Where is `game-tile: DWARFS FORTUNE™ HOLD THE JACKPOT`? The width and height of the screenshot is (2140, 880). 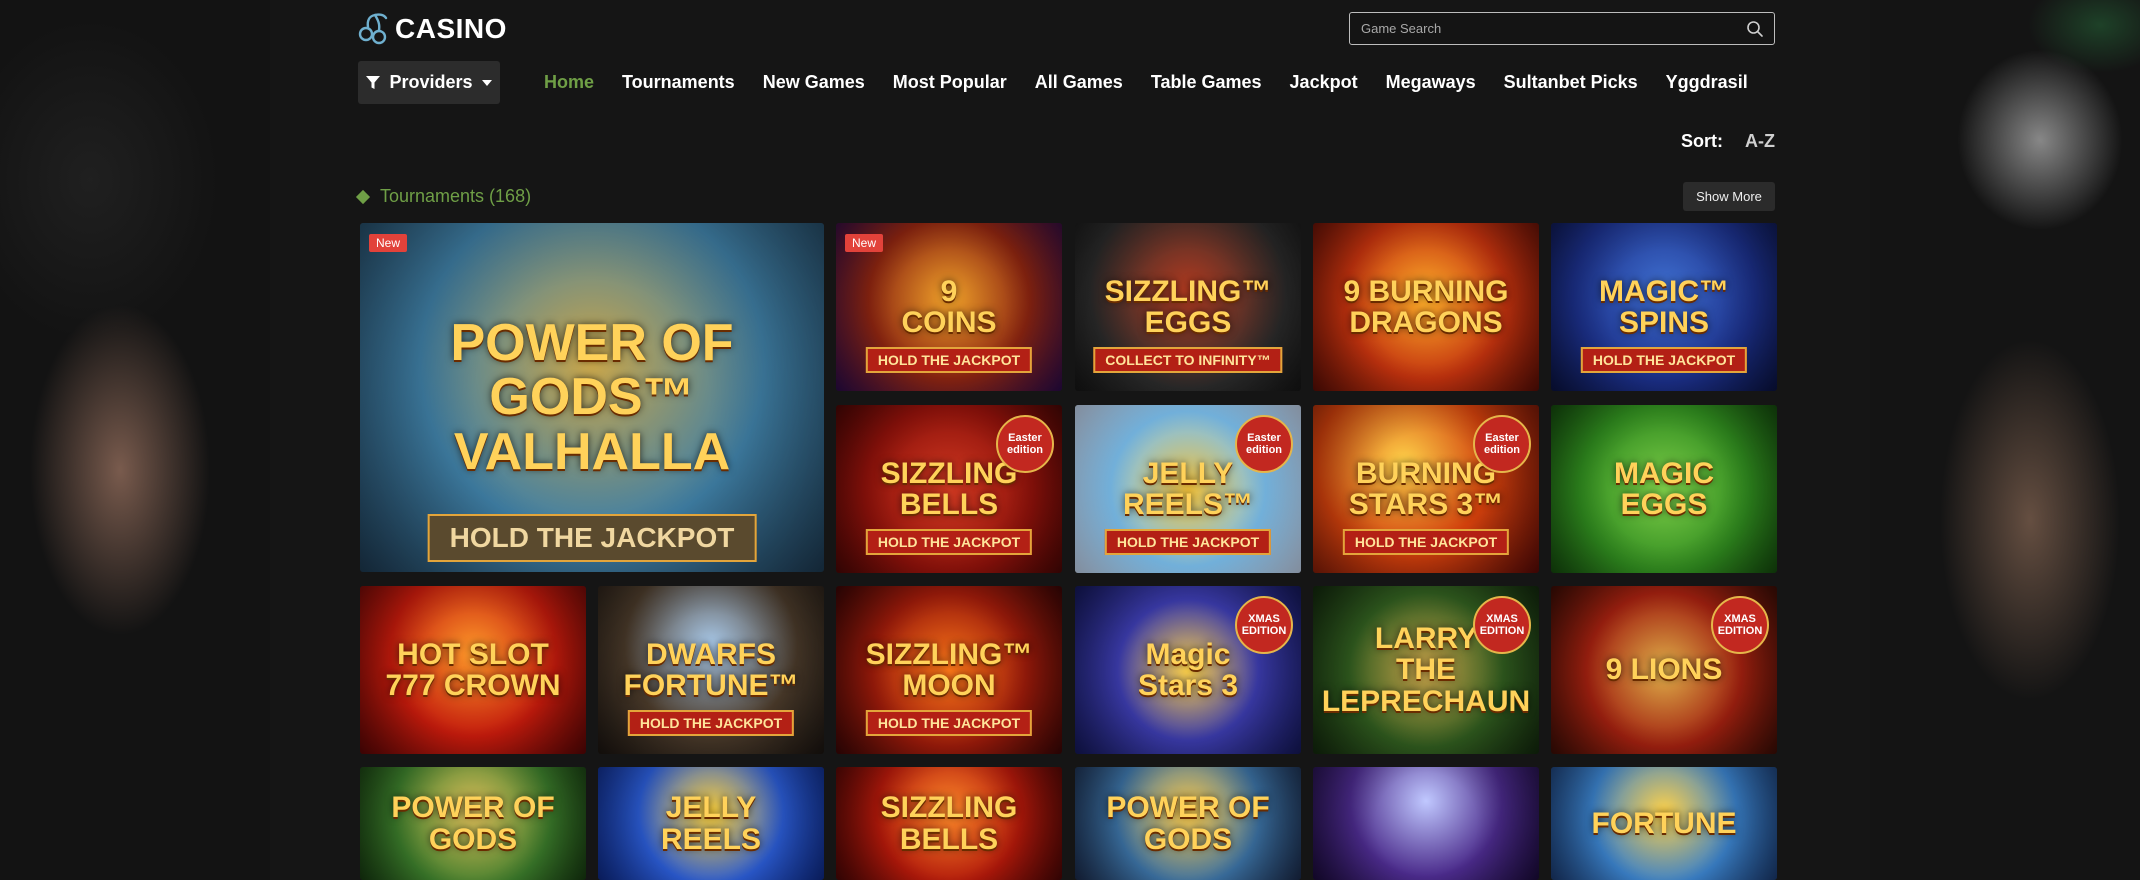
game-tile: DWARFS FORTUNE™ HOLD THE JACKPOT is located at coordinates (711, 670).